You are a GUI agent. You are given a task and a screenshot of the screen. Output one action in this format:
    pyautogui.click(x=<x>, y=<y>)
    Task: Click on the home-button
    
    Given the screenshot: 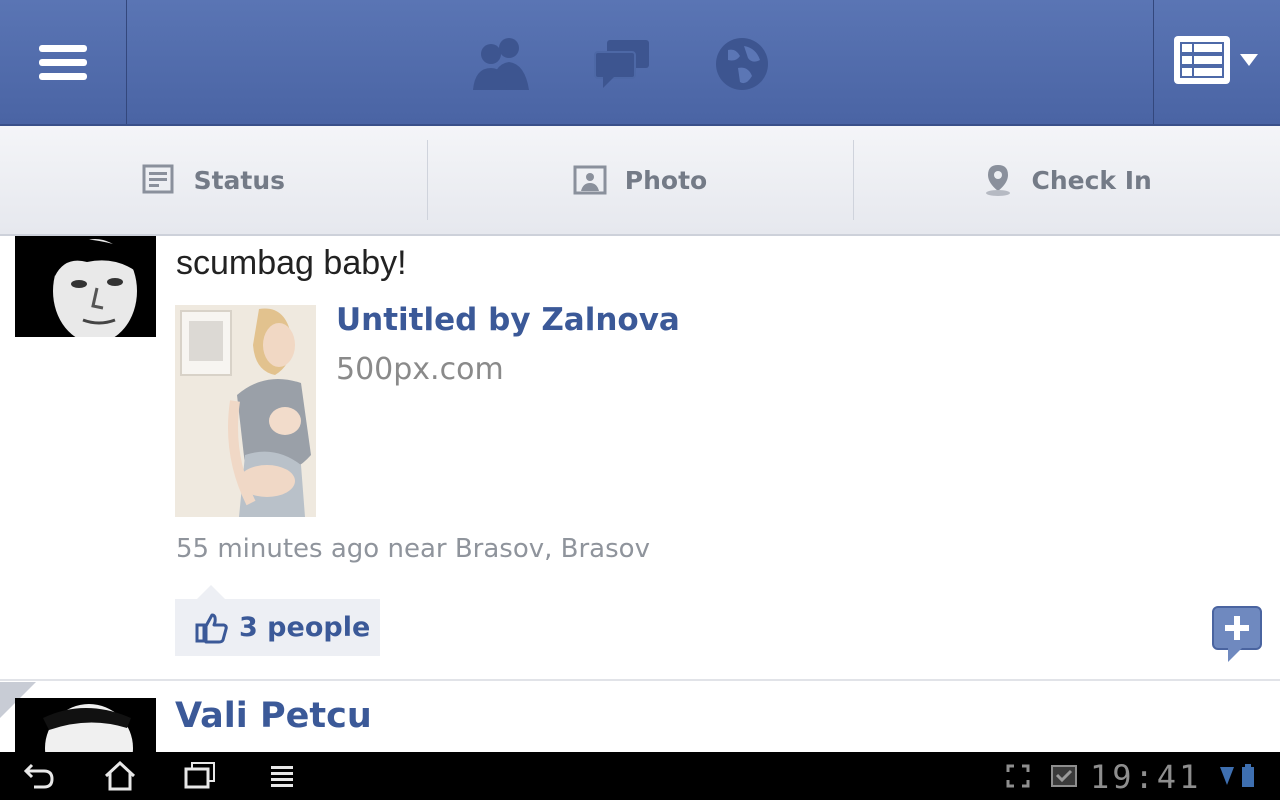 What is the action you would take?
    pyautogui.click(x=120, y=776)
    